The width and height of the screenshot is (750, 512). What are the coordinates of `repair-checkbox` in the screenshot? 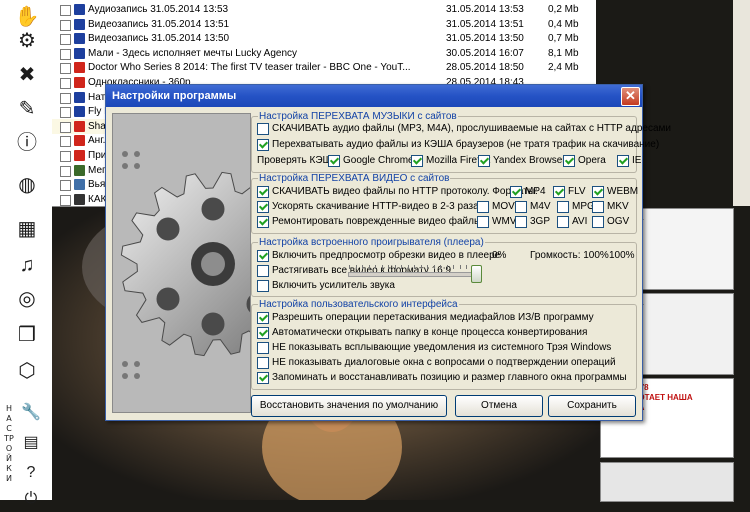 It's located at (263, 222).